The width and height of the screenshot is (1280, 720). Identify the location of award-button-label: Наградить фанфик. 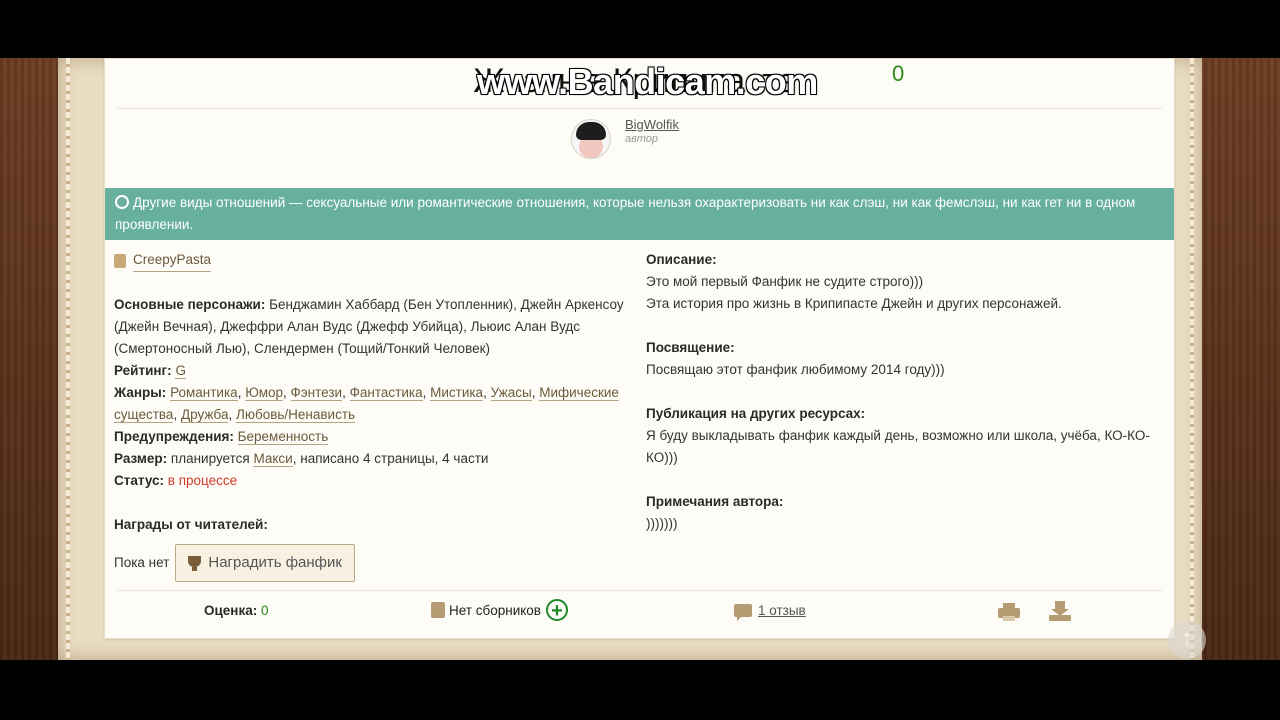
(275, 562).